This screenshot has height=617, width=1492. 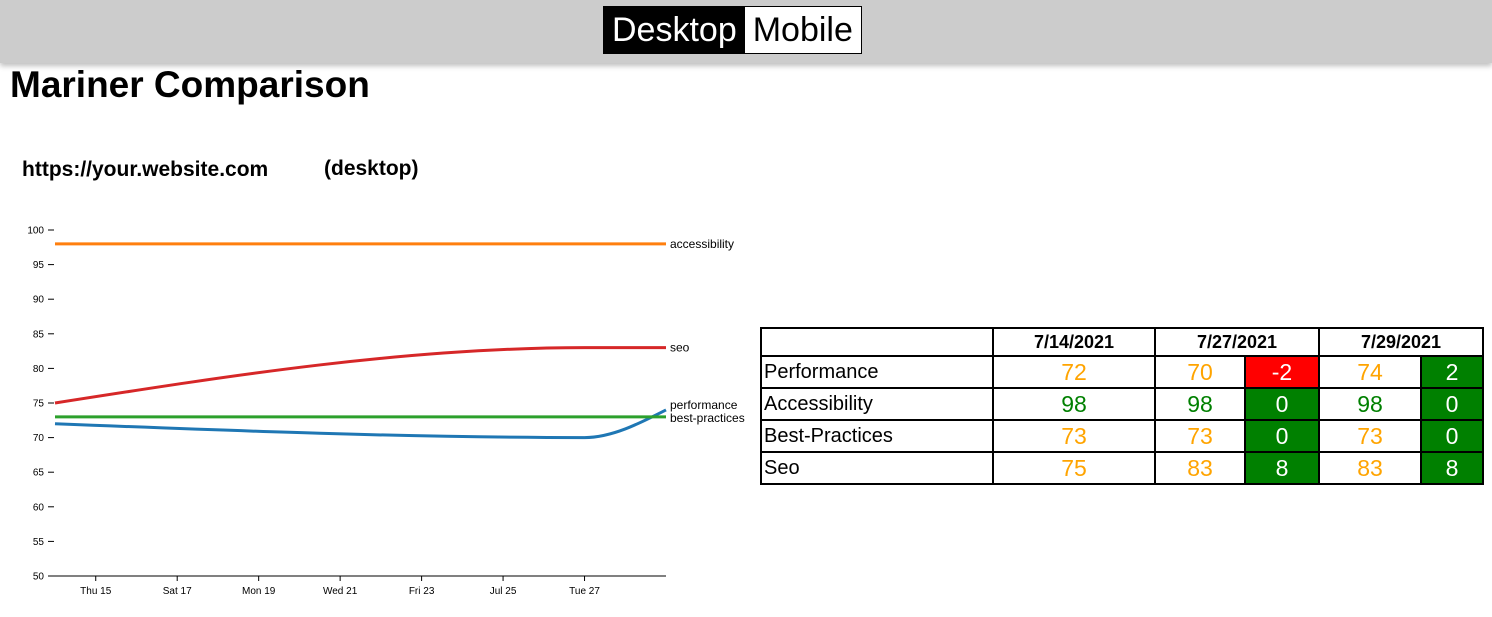 I want to click on score-cell: 74, so click(x=1370, y=372).